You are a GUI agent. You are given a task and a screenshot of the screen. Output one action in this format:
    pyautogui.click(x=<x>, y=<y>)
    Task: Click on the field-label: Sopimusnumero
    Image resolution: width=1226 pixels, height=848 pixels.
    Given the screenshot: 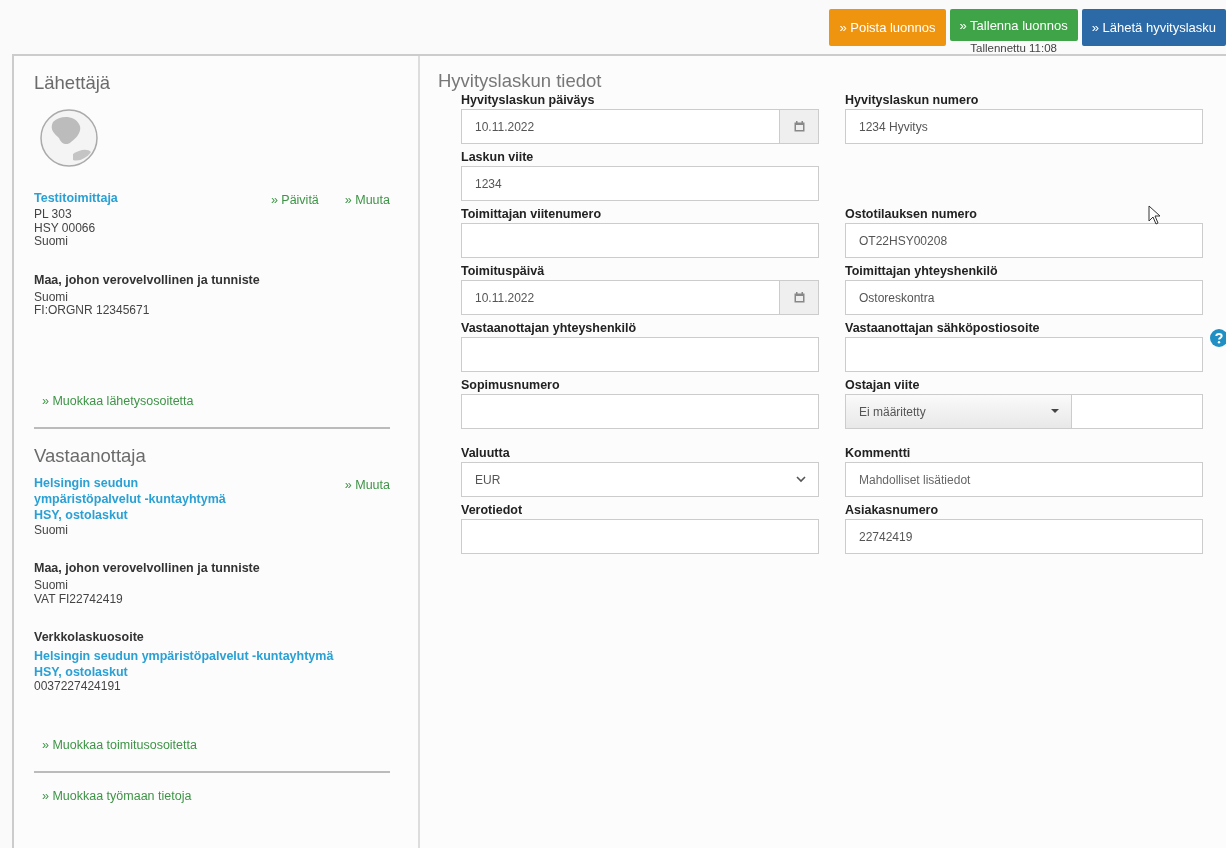 What is the action you would take?
    pyautogui.click(x=510, y=385)
    